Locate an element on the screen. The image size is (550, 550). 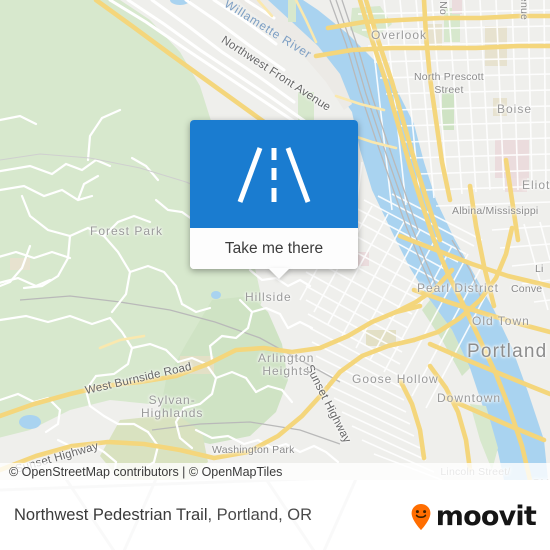
map-label-place: Forest Park is located at coordinates (127, 231).